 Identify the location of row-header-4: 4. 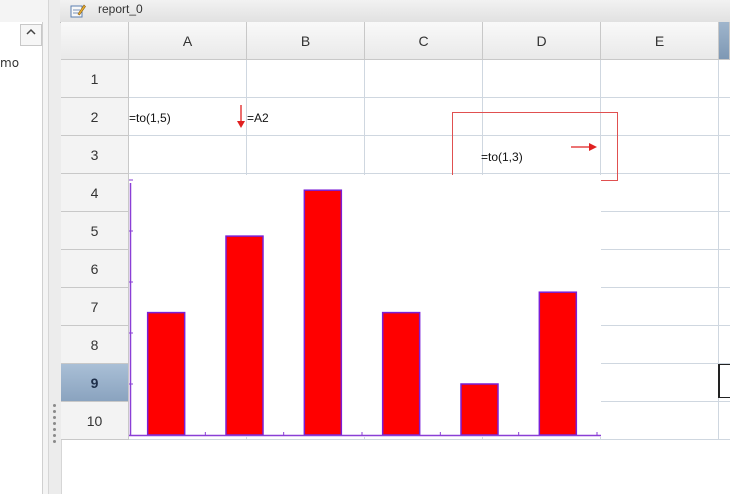
(95, 193).